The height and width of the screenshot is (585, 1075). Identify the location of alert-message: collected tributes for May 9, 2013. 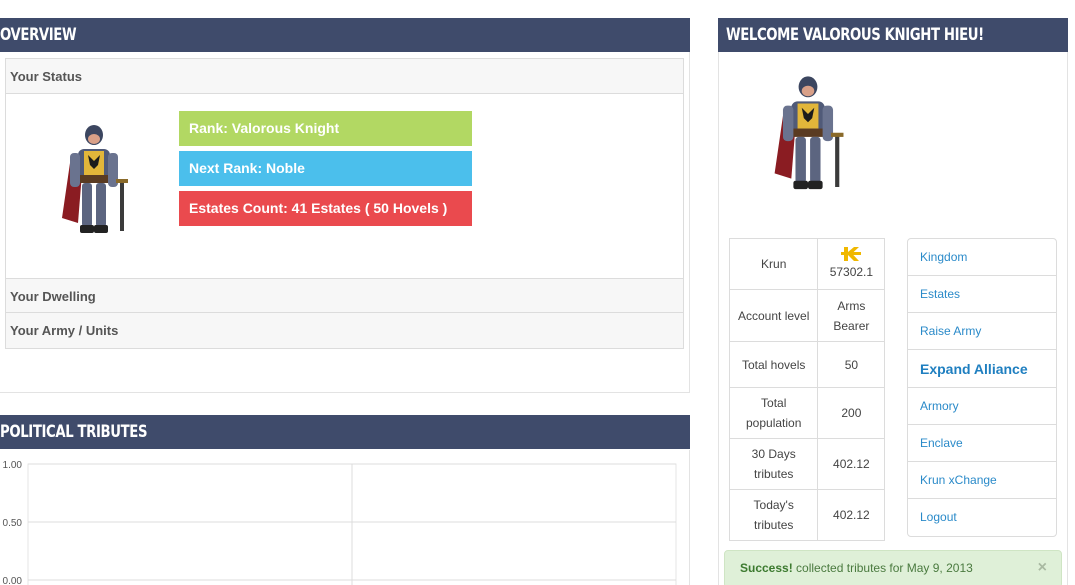
(882, 568).